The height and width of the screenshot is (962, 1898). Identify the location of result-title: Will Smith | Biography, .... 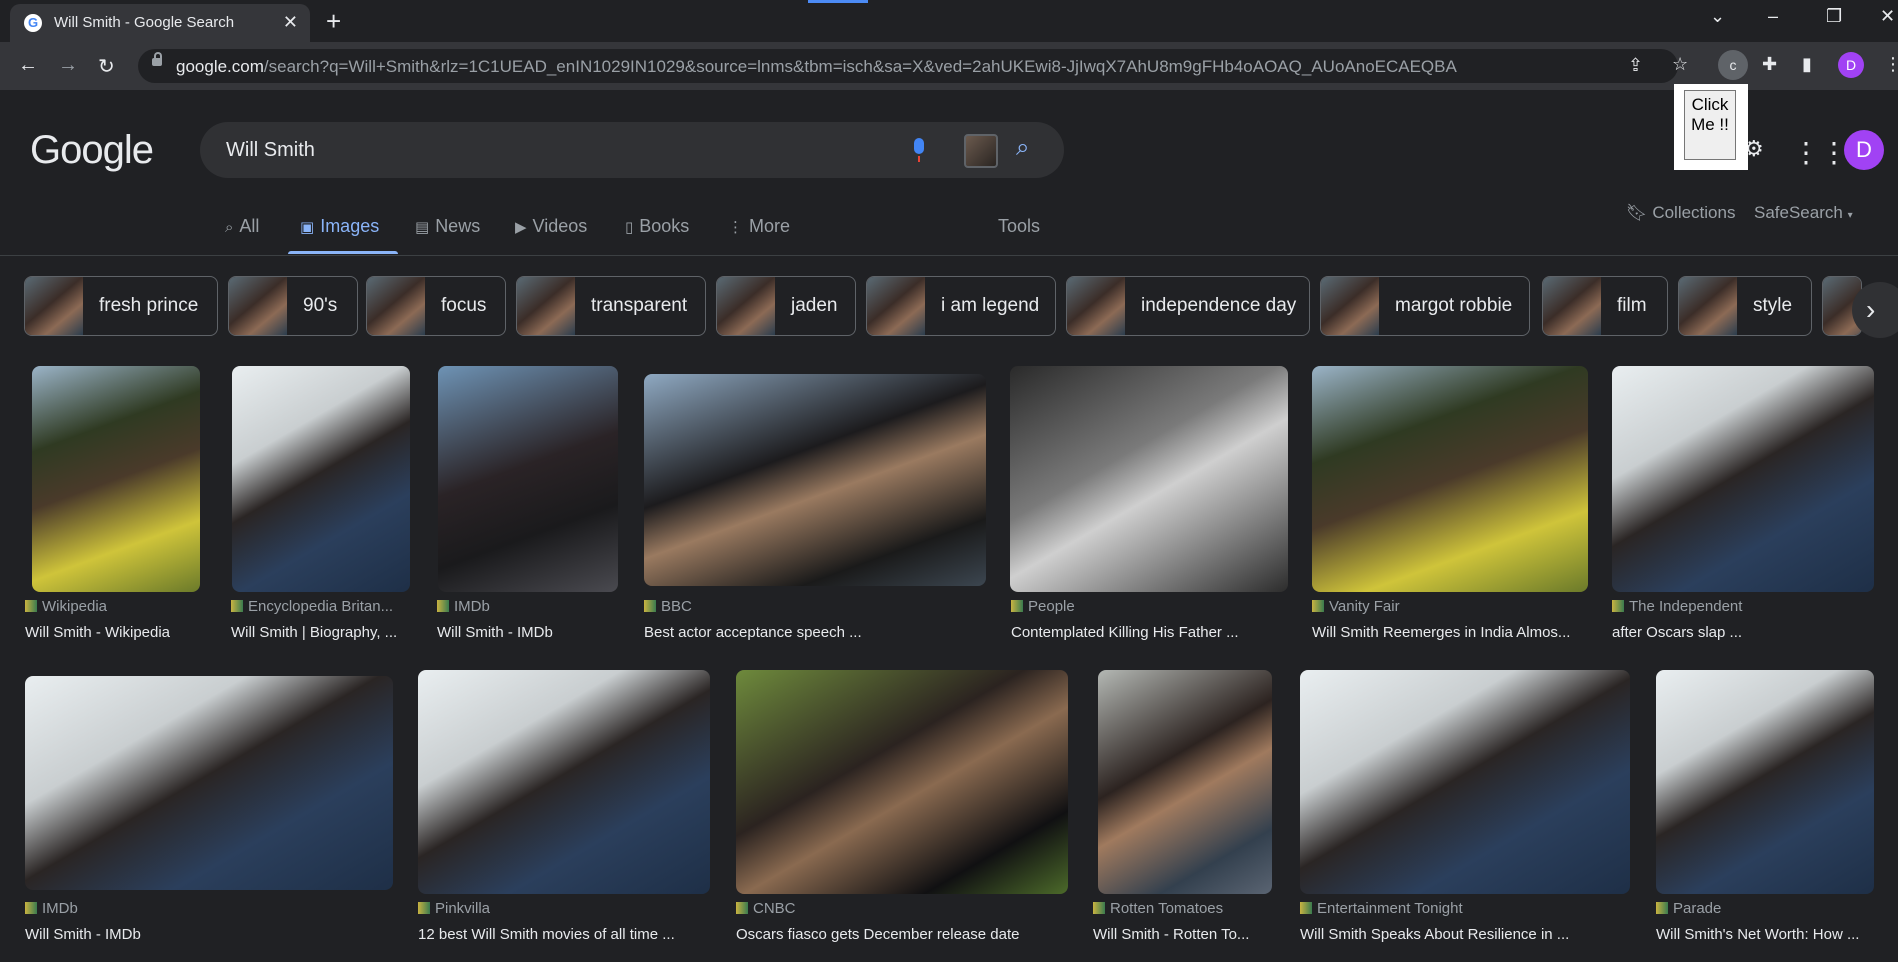
(321, 632).